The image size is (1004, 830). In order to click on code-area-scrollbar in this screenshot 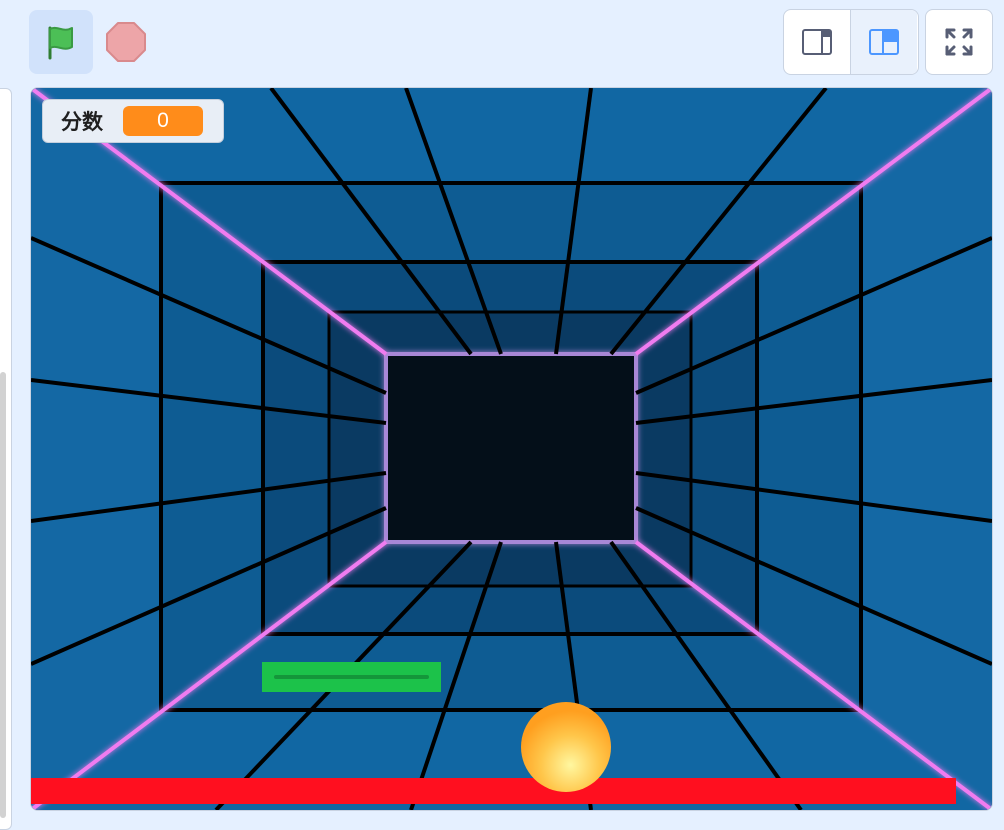, I will do `click(3, 595)`.